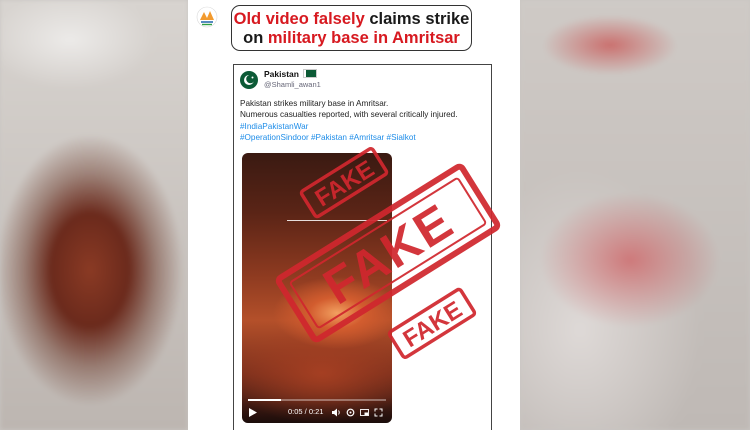  Describe the element at coordinates (364, 412) in the screenshot. I see `picture-in-picture-icon` at that location.